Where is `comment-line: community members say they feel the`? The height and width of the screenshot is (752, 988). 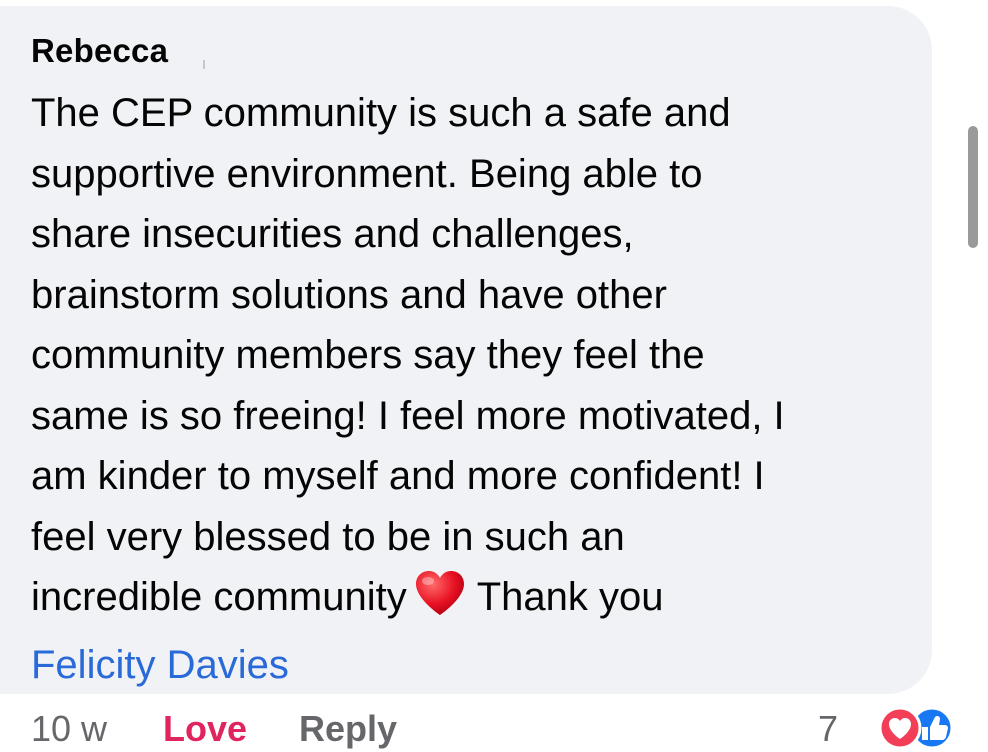
comment-line: community members say they feel the is located at coordinates (368, 355).